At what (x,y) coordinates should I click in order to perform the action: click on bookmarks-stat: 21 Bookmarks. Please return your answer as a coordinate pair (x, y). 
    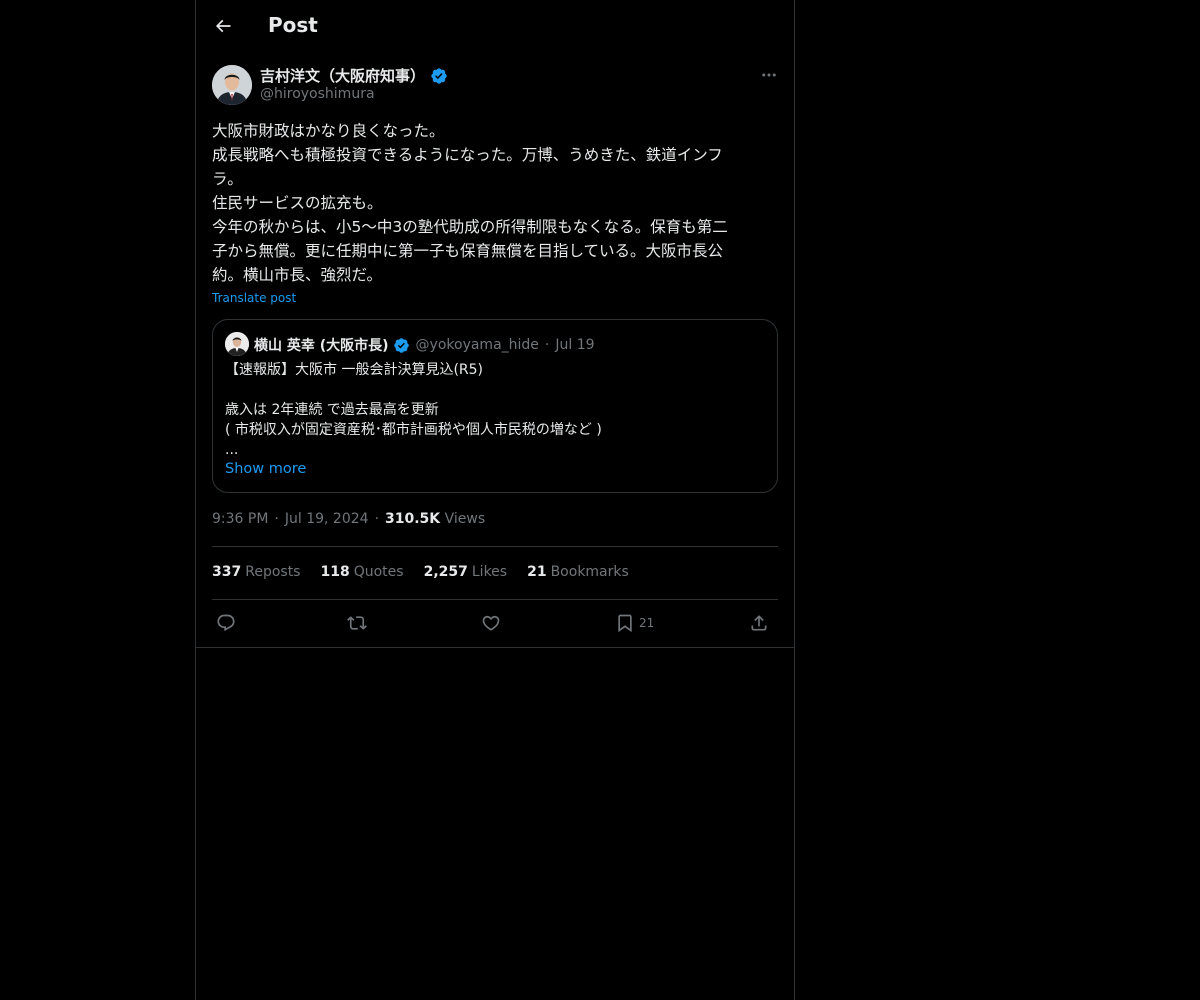
    Looking at the image, I should click on (578, 572).